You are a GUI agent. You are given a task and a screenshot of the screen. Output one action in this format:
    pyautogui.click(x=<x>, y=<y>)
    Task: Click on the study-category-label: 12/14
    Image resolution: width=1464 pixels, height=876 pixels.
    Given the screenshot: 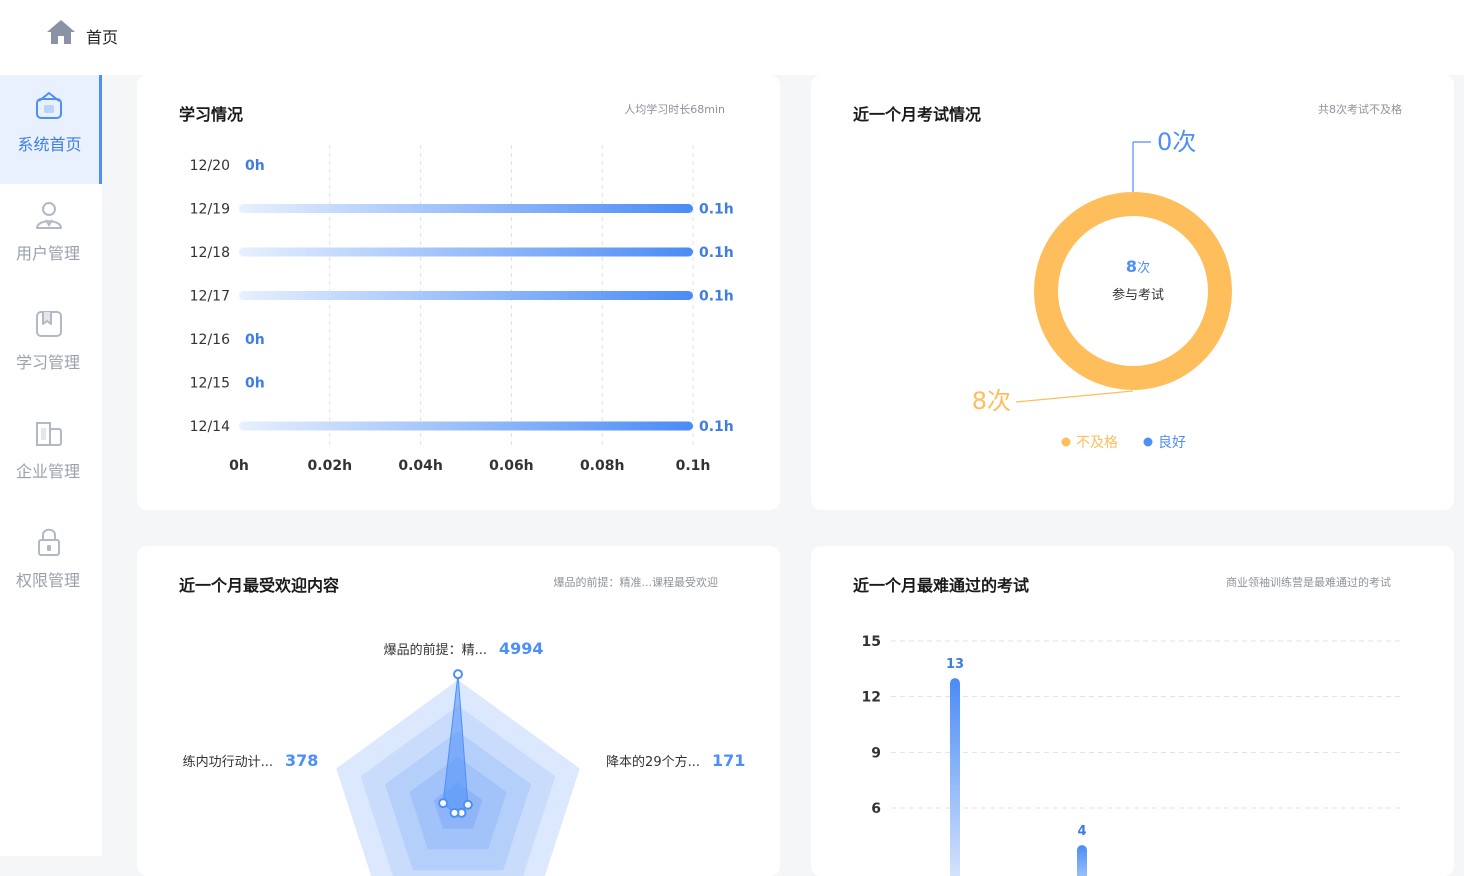 What is the action you would take?
    pyautogui.click(x=210, y=427)
    